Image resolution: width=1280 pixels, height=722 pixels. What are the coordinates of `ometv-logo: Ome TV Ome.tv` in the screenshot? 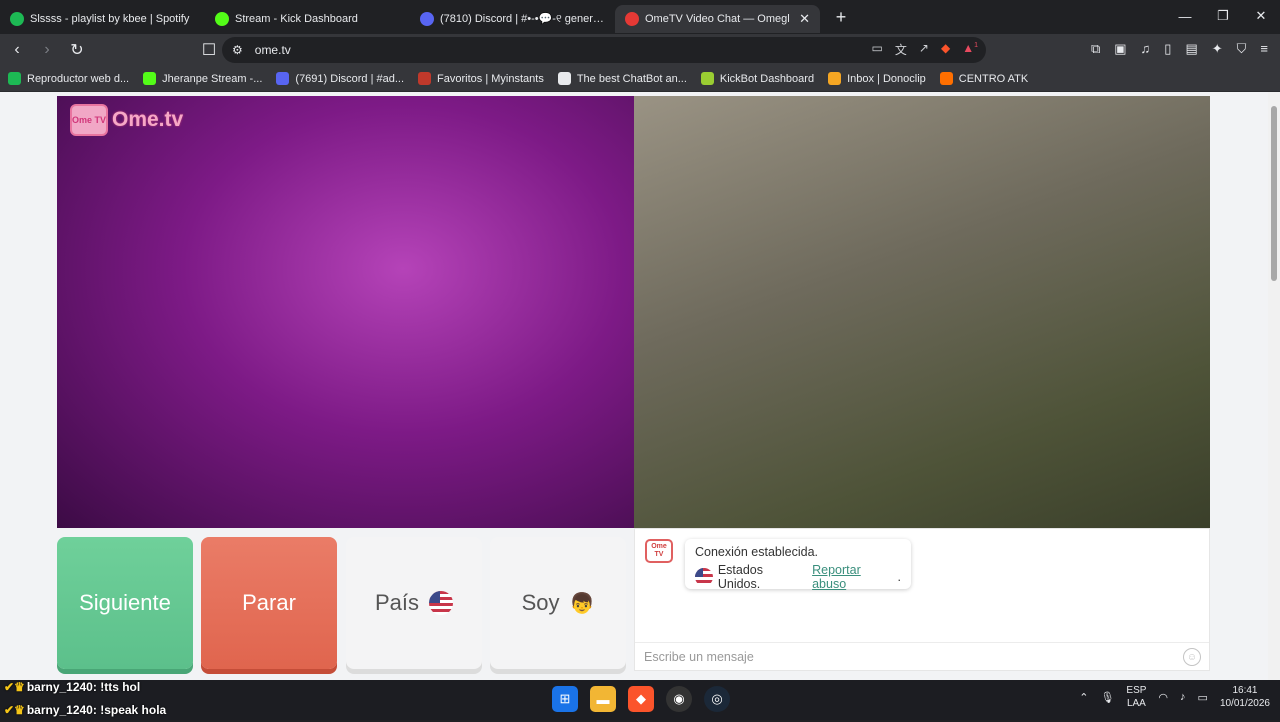 It's located at (126, 120).